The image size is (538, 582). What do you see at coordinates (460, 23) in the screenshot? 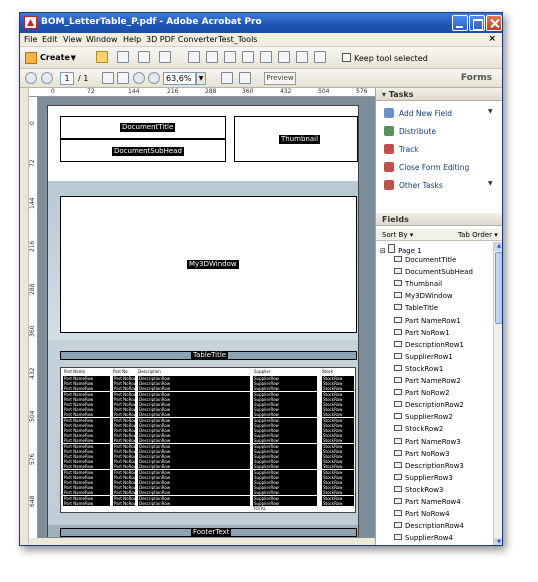
I see `minimize-button` at bounding box center [460, 23].